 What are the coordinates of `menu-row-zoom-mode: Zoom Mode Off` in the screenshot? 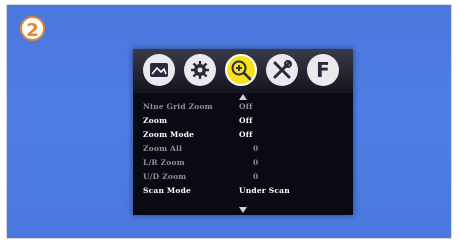 It's located at (243, 136).